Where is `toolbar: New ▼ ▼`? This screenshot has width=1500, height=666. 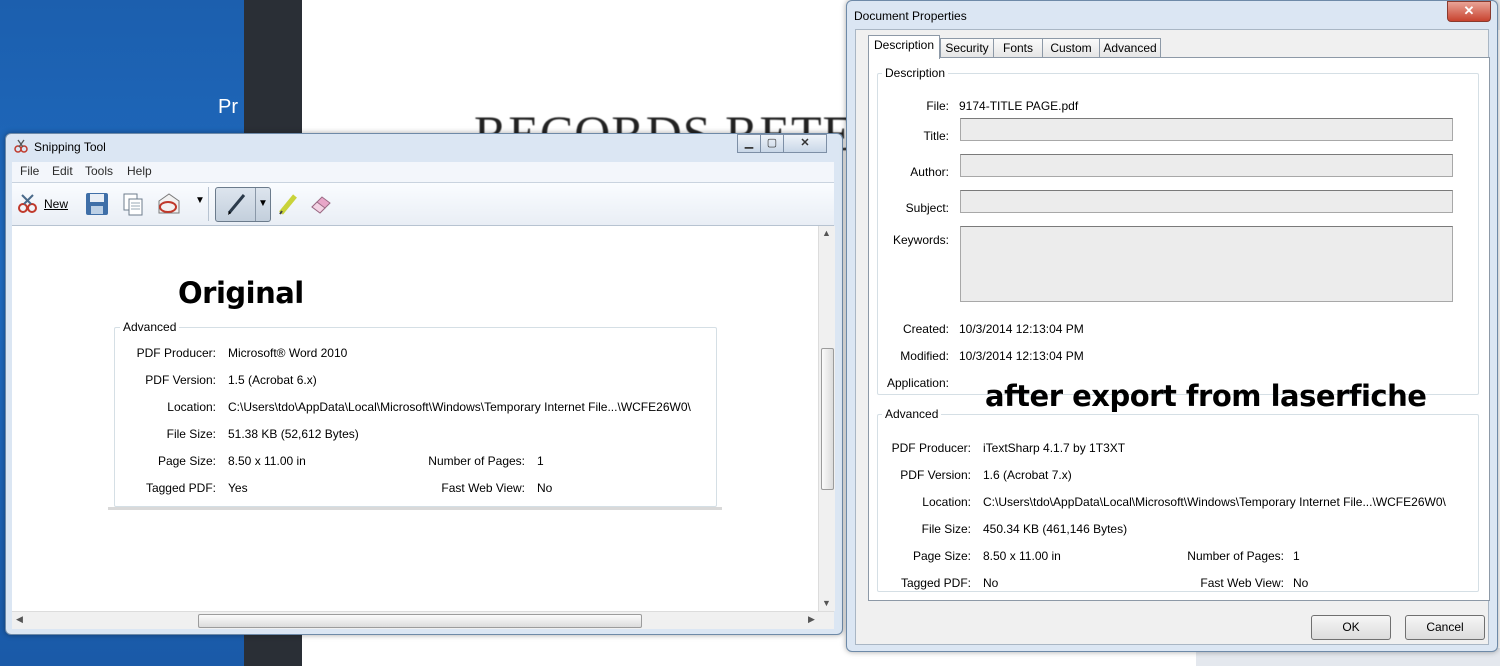 toolbar: New ▼ ▼ is located at coordinates (423, 204).